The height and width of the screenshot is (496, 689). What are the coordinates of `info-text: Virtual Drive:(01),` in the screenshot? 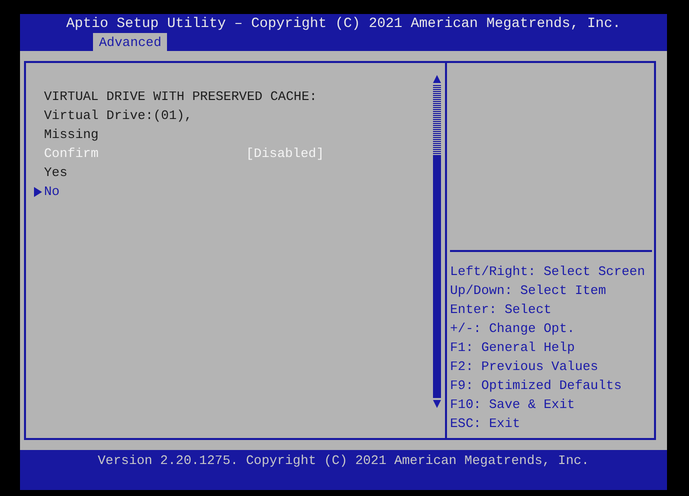 It's located at (119, 115).